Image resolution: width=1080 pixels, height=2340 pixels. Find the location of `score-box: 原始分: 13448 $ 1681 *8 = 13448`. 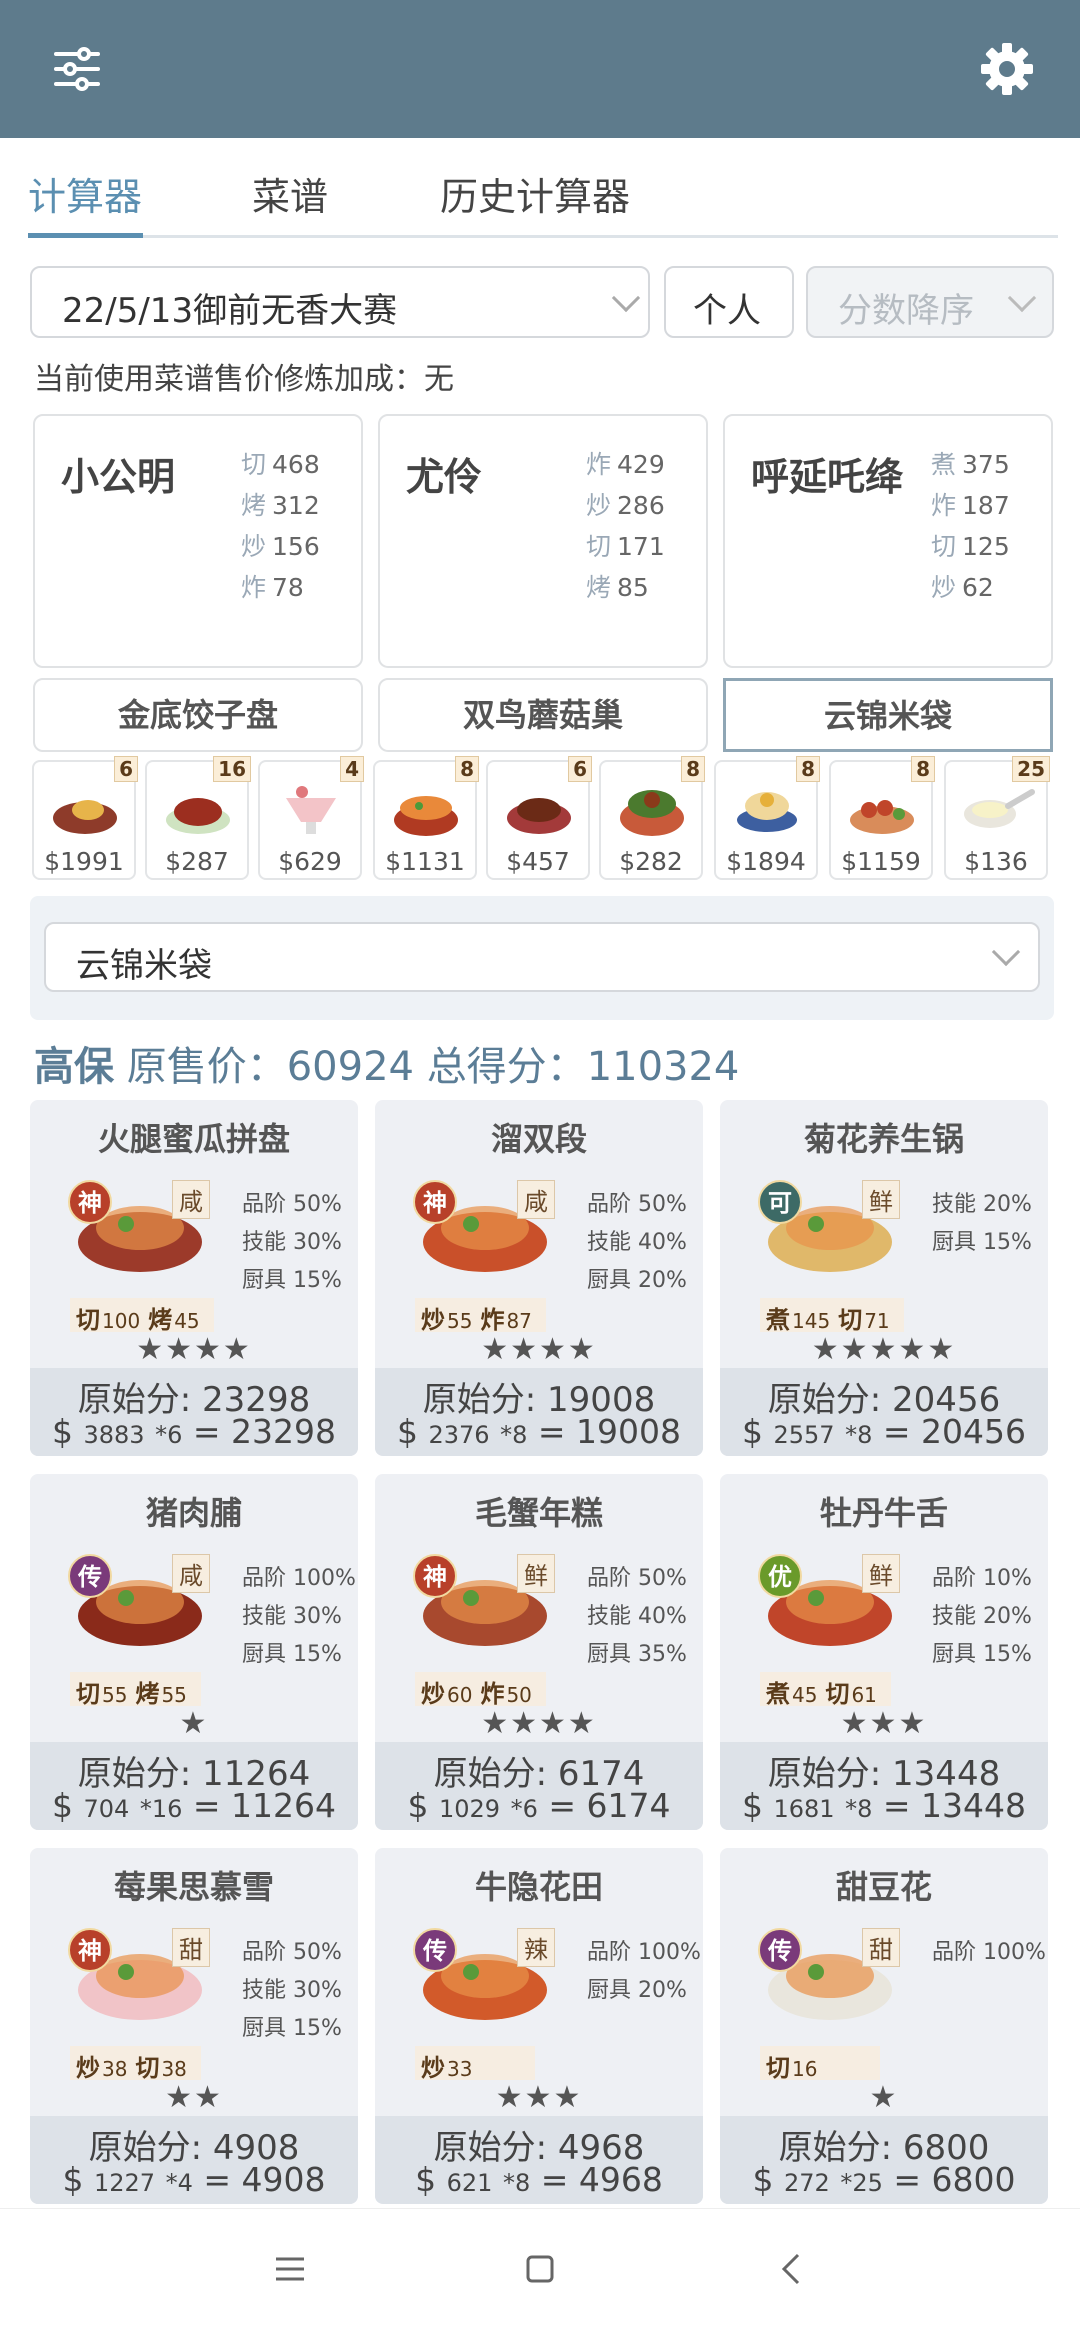

score-box: 原始分: 13448 $ 1681 *8 = 13448 is located at coordinates (884, 1786).